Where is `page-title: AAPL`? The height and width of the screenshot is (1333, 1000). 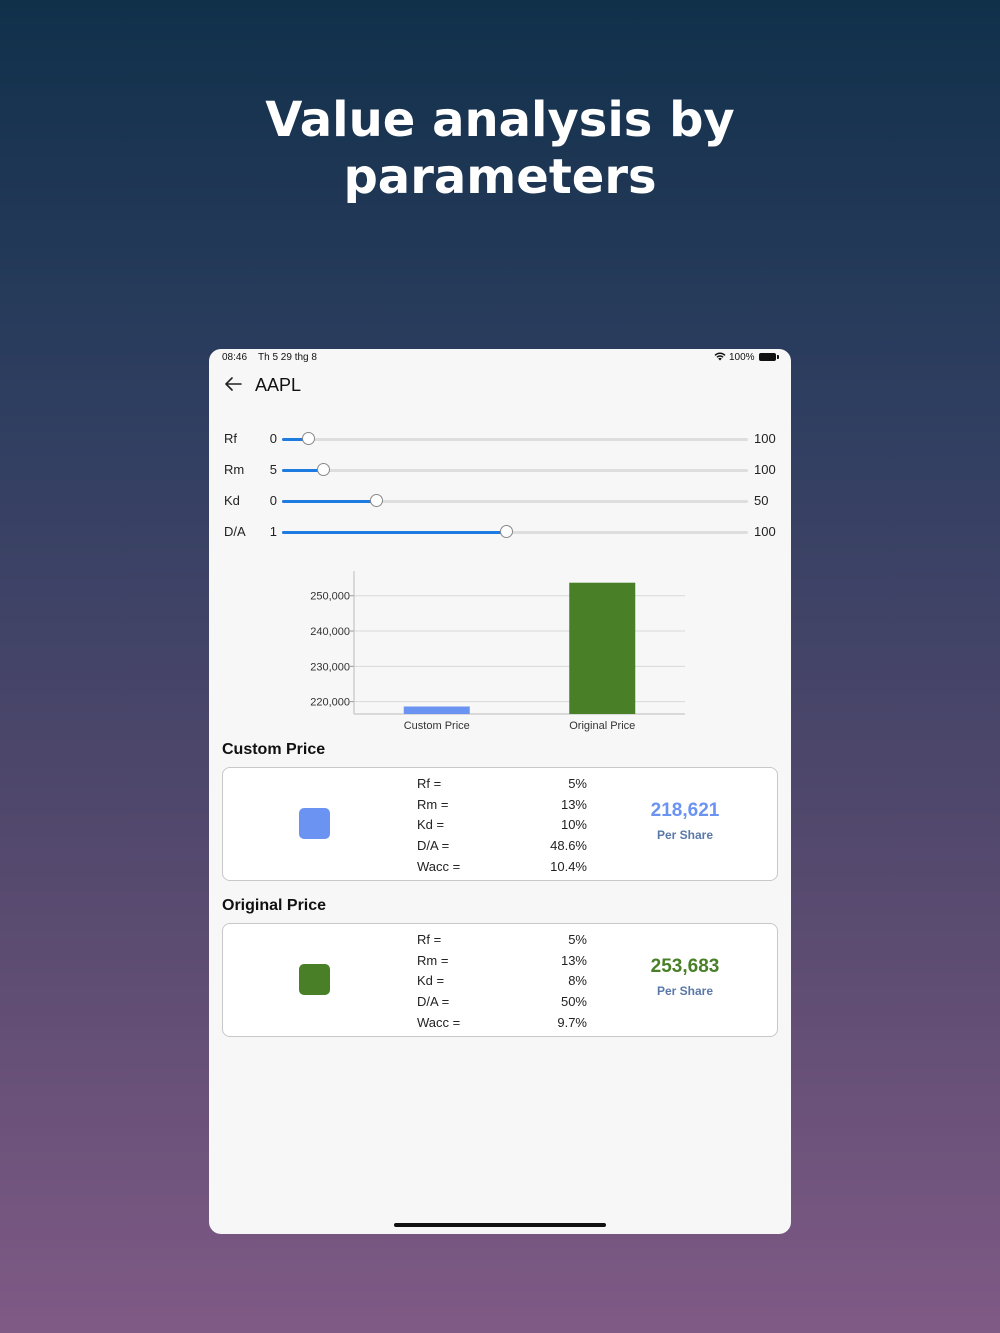
page-title: AAPL is located at coordinates (278, 385).